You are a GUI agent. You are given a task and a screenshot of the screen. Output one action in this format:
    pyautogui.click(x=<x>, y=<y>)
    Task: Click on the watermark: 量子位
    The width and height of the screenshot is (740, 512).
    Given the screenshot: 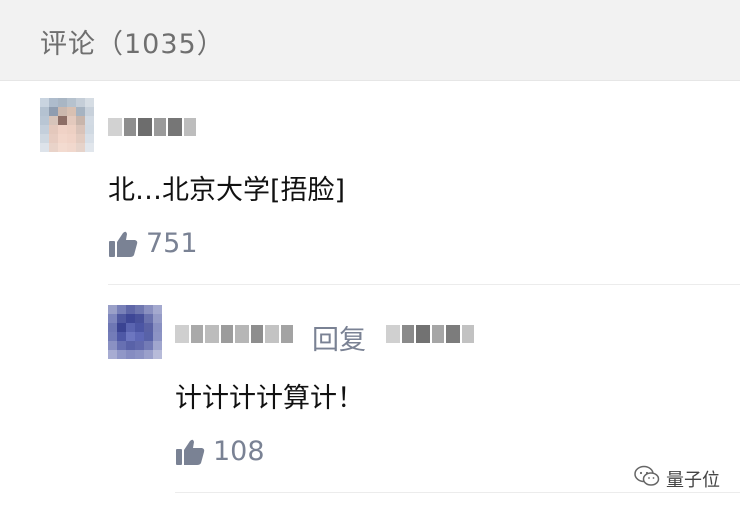 What is the action you would take?
    pyautogui.click(x=677, y=478)
    